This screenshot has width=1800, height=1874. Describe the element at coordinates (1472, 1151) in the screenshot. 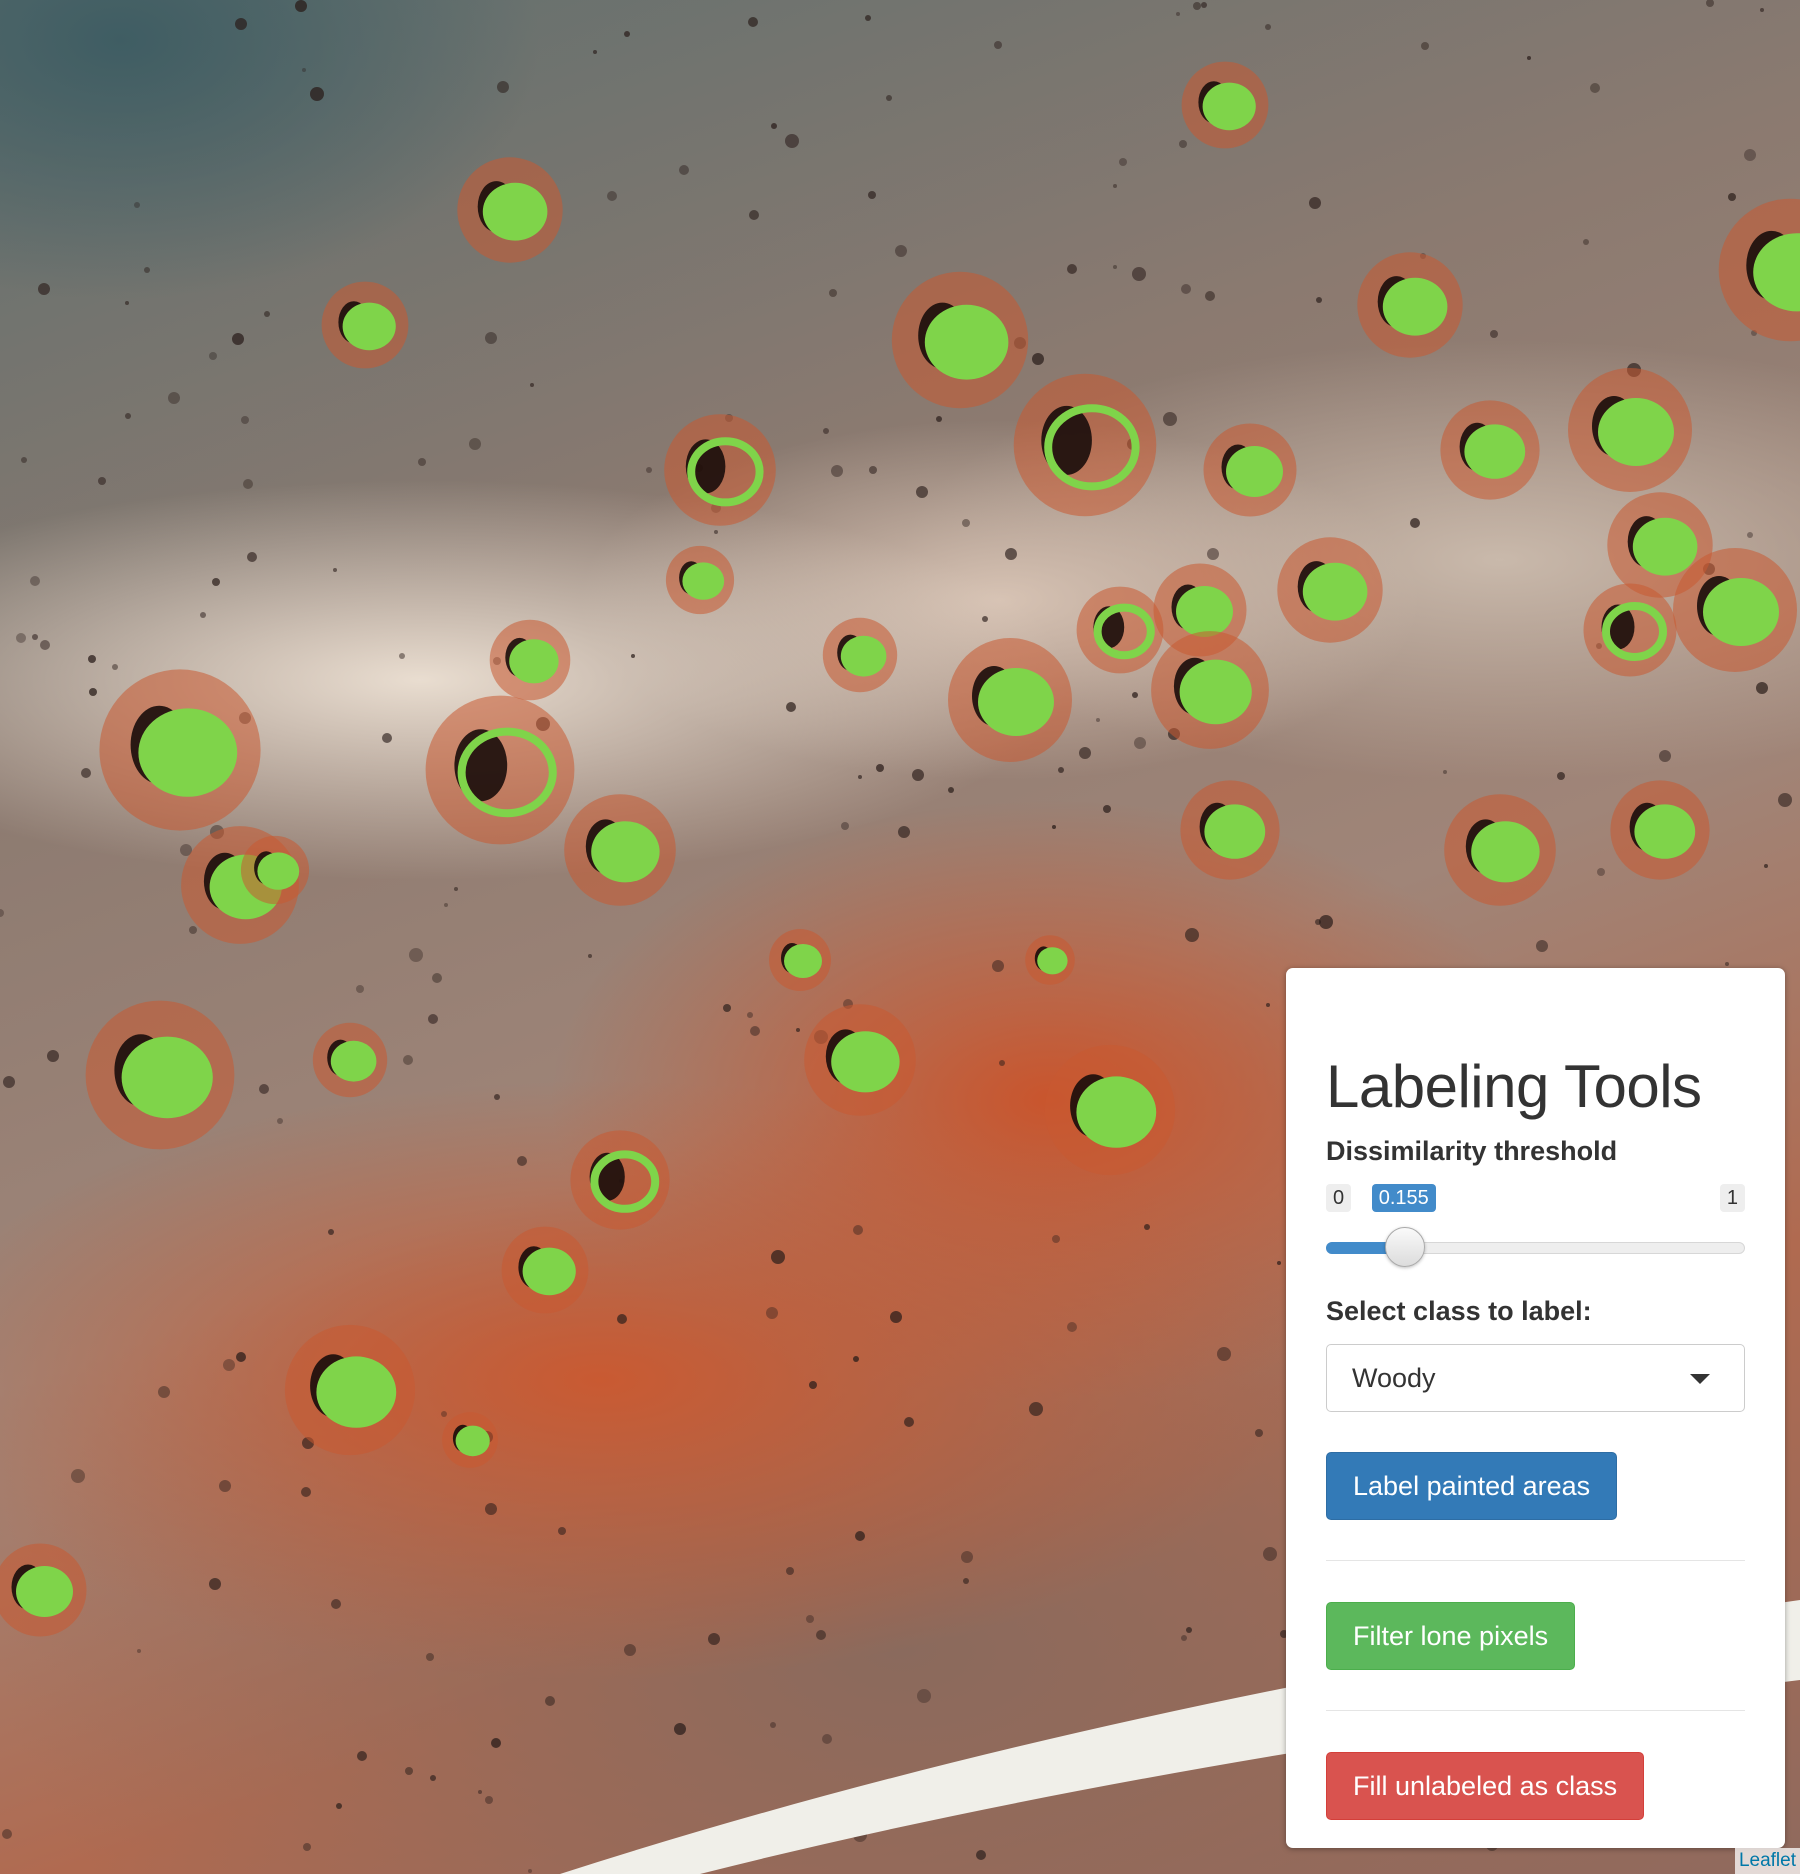

I see `threshold-label: Dissimilarity threshold` at that location.